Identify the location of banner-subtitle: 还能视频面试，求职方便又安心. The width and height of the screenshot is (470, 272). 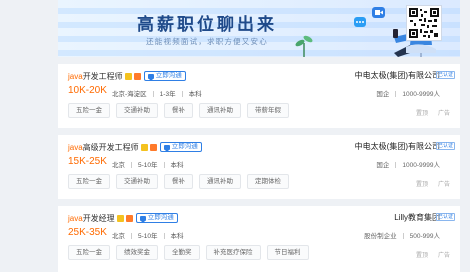
(207, 41).